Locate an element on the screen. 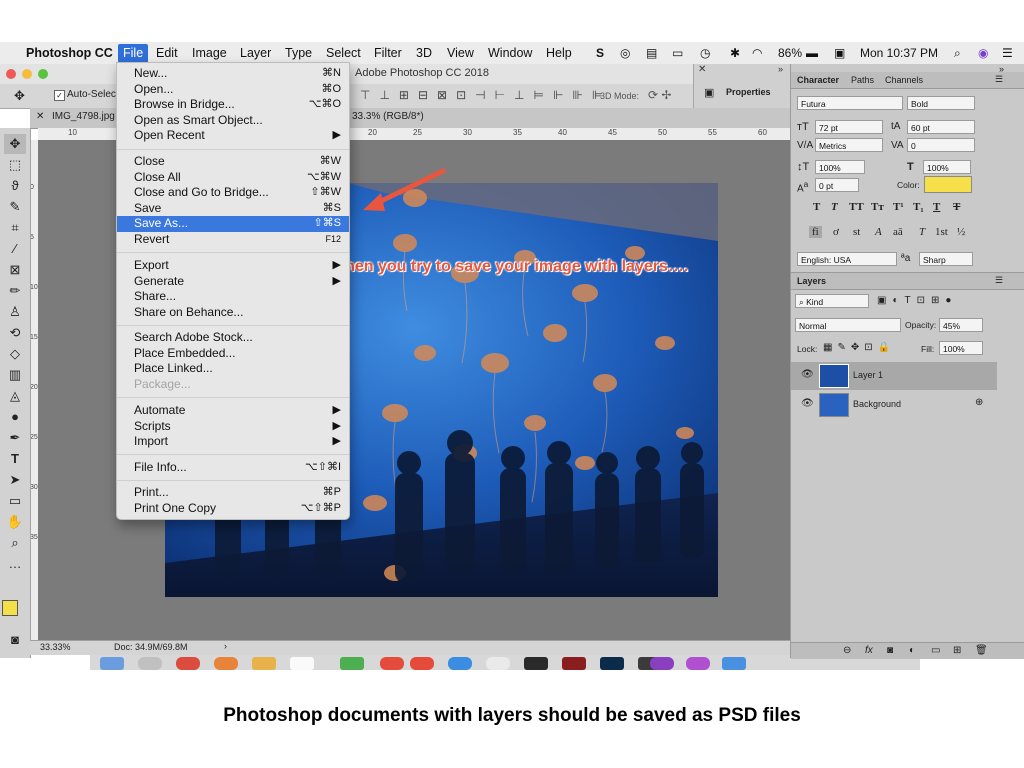  quick-select-tool-icon: ✎ is located at coordinates (15, 207).